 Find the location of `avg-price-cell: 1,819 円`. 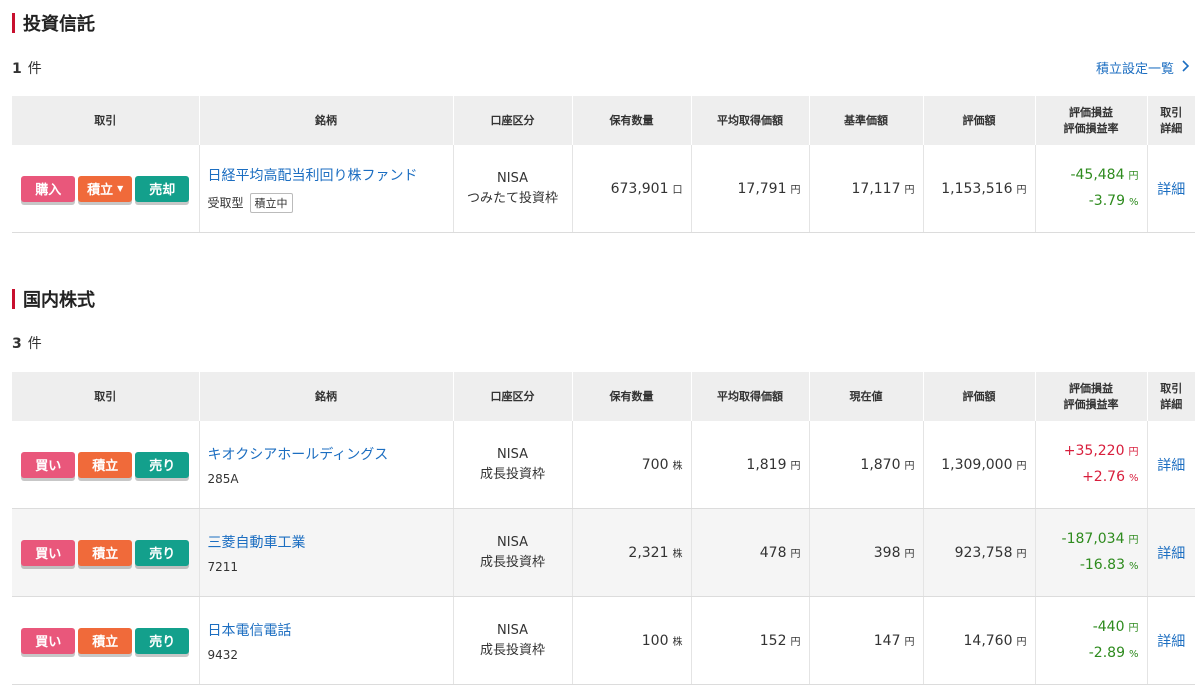

avg-price-cell: 1,819 円 is located at coordinates (750, 465).